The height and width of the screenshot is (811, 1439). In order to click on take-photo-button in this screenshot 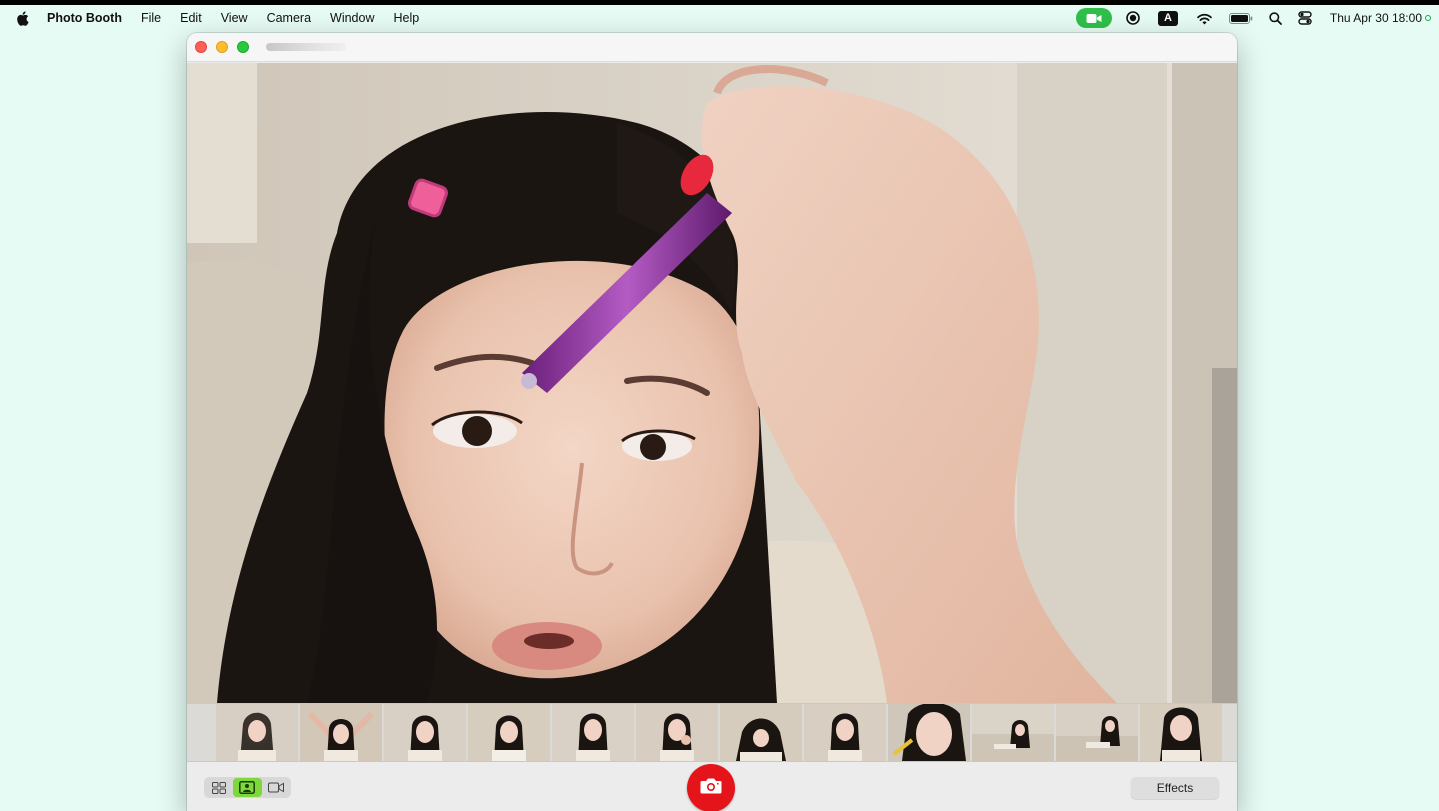, I will do `click(711, 787)`.